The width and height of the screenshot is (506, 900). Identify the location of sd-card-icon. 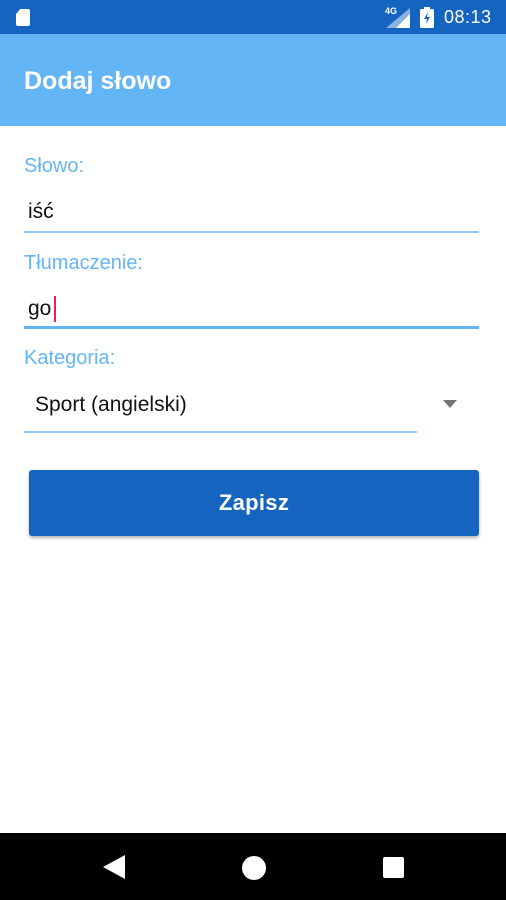
(23, 17).